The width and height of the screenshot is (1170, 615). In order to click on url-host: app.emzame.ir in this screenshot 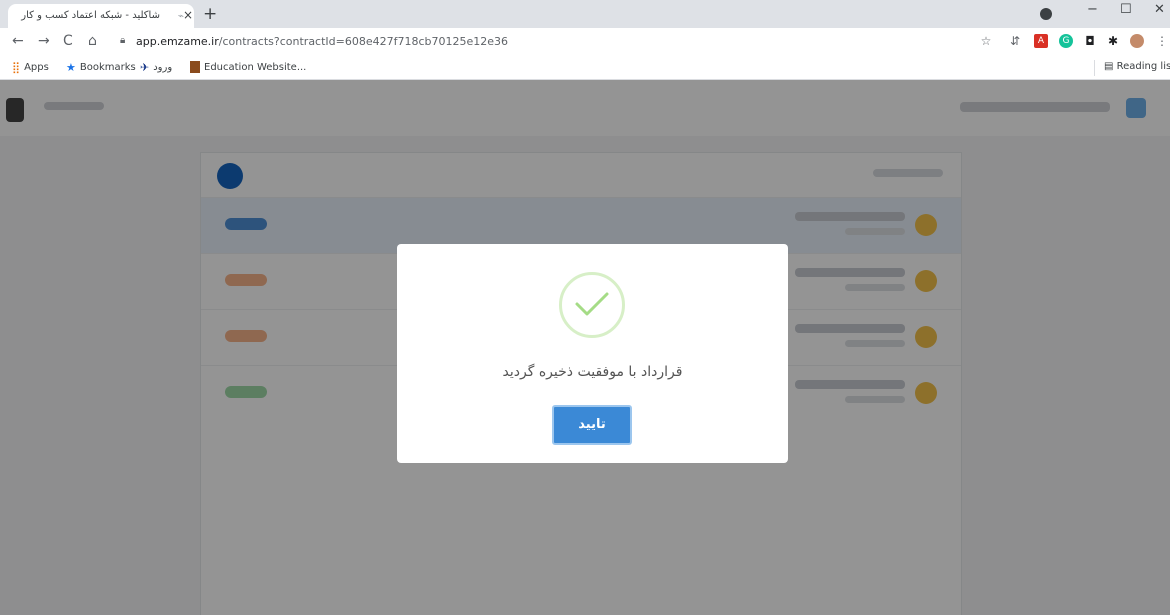, I will do `click(177, 41)`.